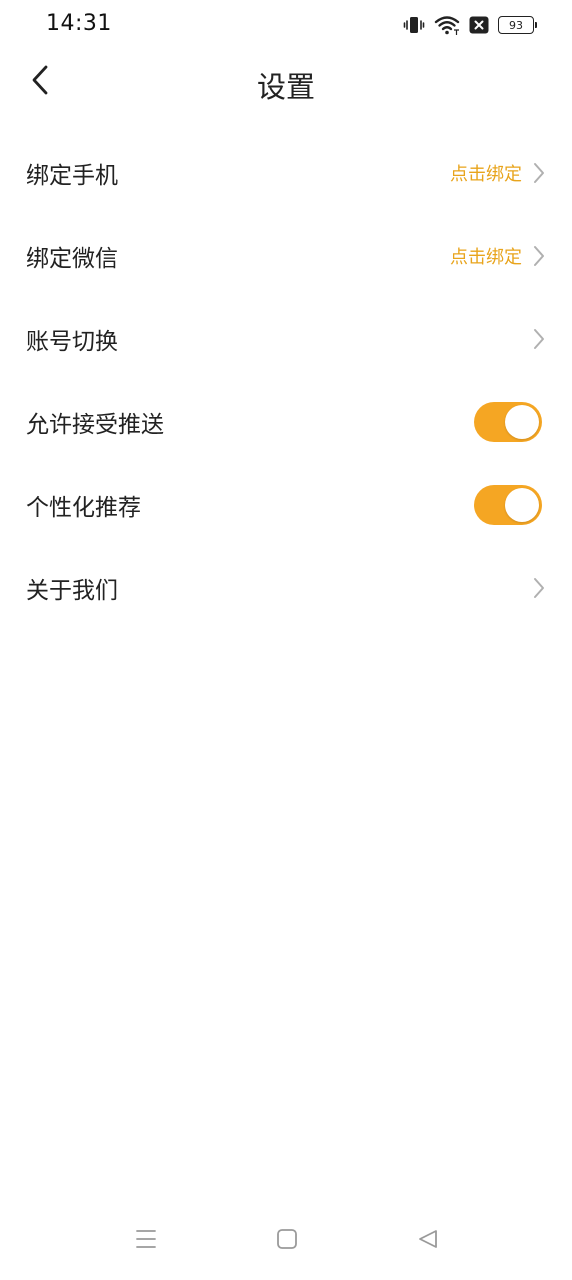 This screenshot has height=1280, width=572. Describe the element at coordinates (286, 504) in the screenshot. I see `settings-row-personalized: 个性化推荐` at that location.